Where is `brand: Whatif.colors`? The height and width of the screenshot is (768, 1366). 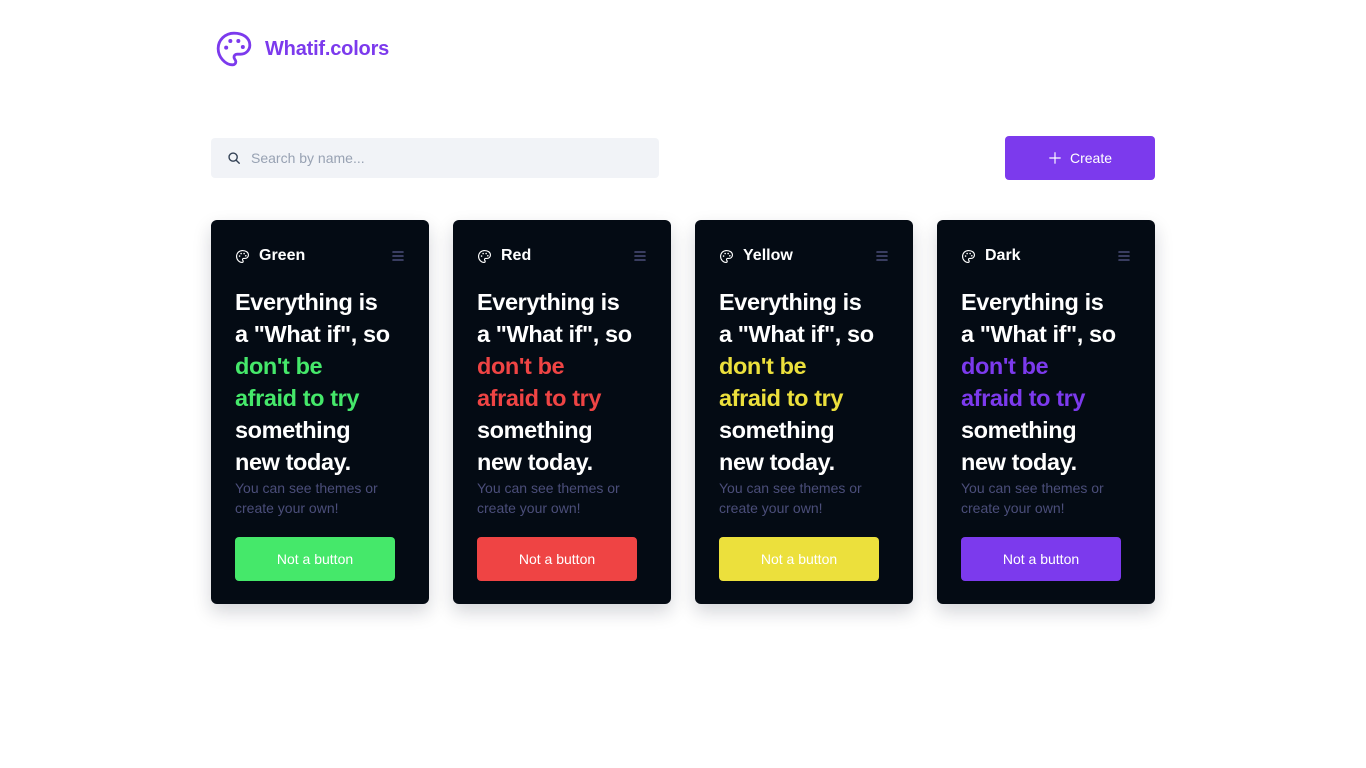 brand: Whatif.colors is located at coordinates (301, 49).